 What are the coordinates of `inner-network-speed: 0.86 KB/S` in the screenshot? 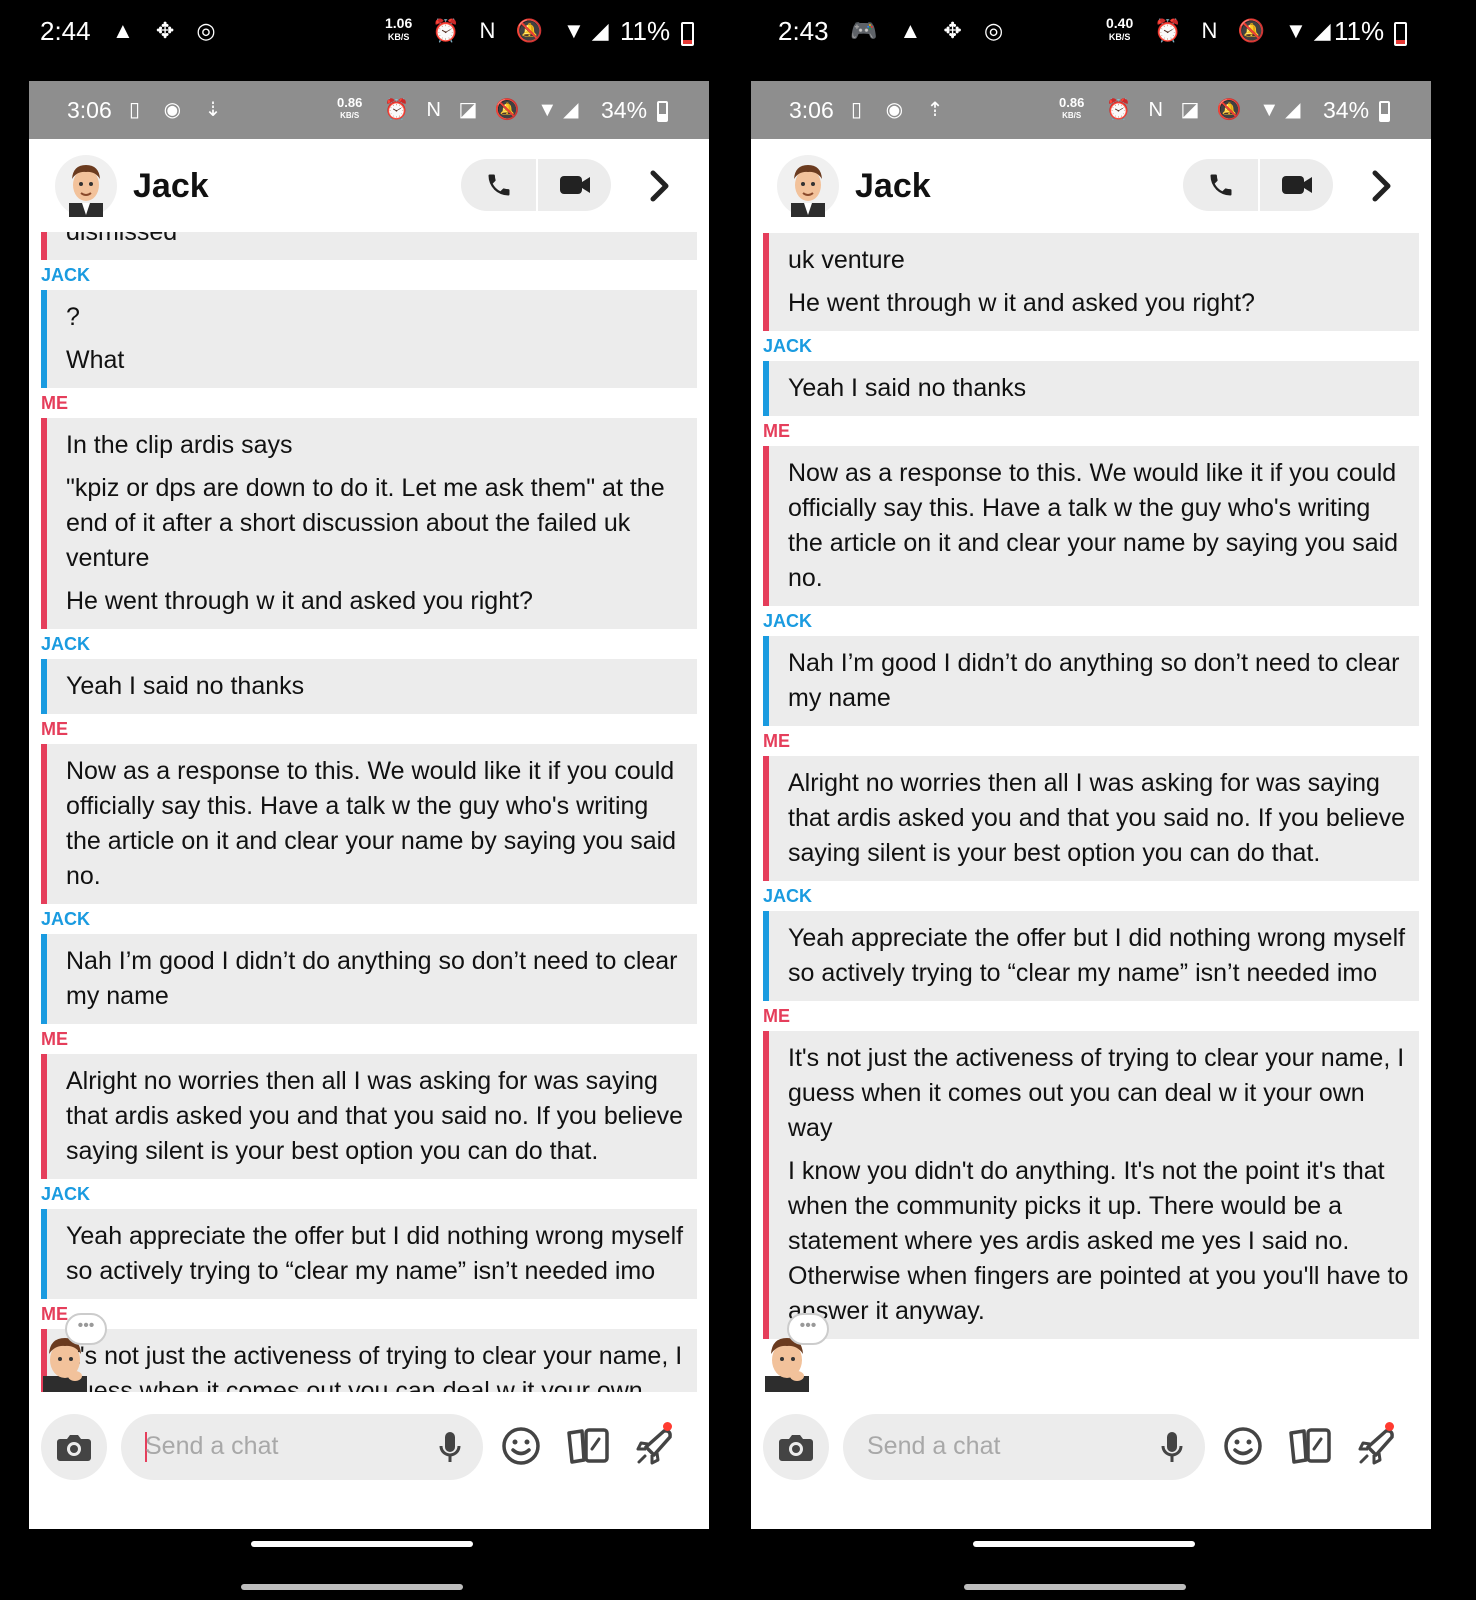 It's located at (1071, 109).